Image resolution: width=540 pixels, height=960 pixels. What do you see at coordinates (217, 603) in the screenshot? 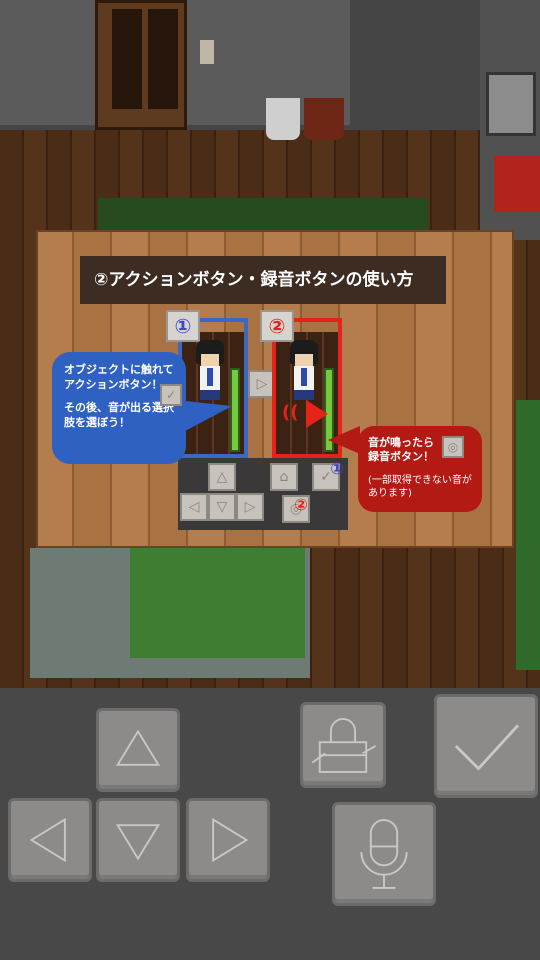
I see `green-blanket` at bounding box center [217, 603].